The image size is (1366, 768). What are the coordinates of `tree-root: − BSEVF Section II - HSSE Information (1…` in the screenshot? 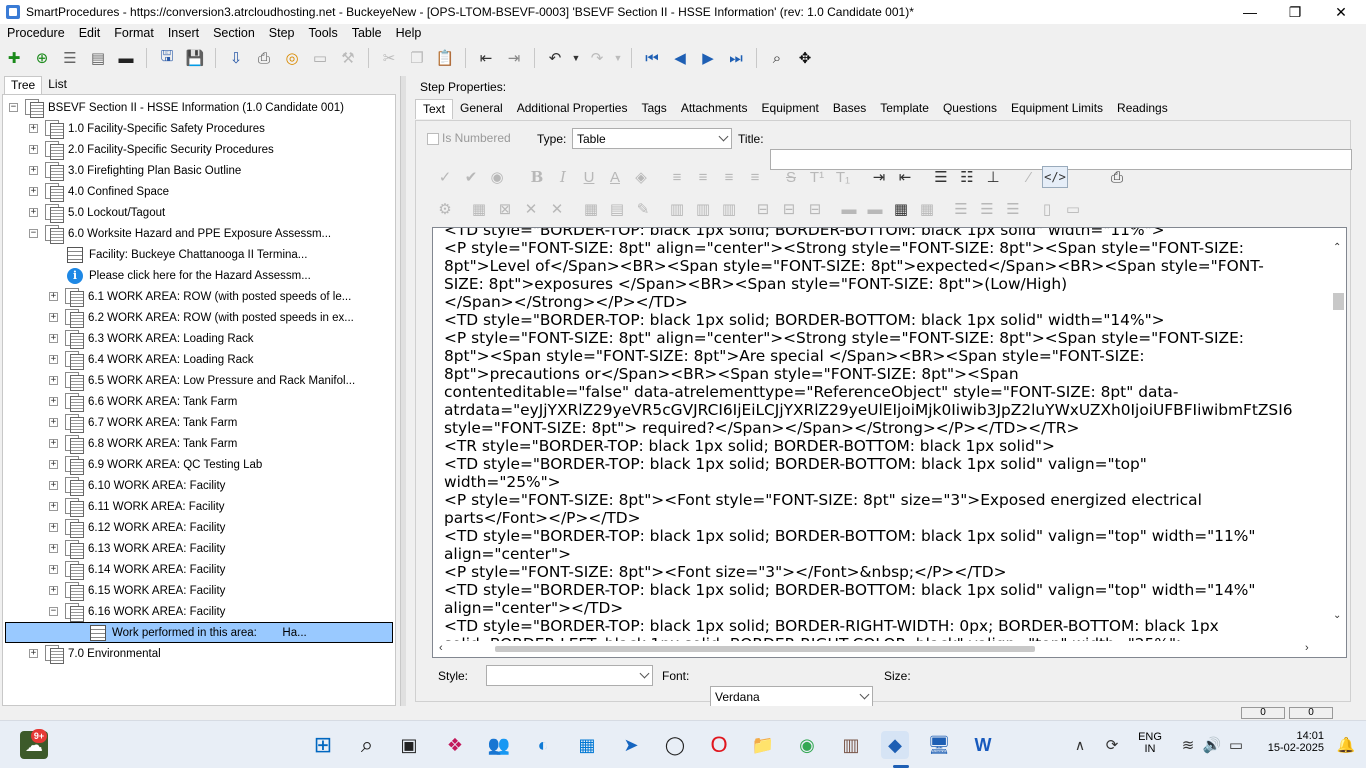 It's located at (176, 107).